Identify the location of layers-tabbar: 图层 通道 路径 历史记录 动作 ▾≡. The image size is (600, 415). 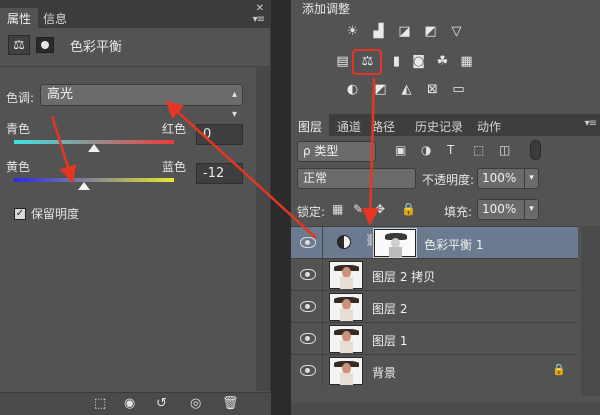
(445, 125).